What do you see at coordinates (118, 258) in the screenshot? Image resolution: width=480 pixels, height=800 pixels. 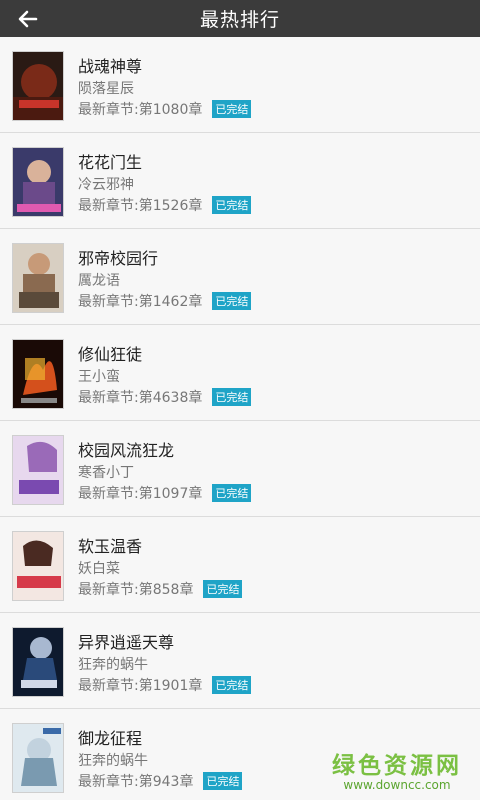 I see `book-title: 邪帝校园行` at bounding box center [118, 258].